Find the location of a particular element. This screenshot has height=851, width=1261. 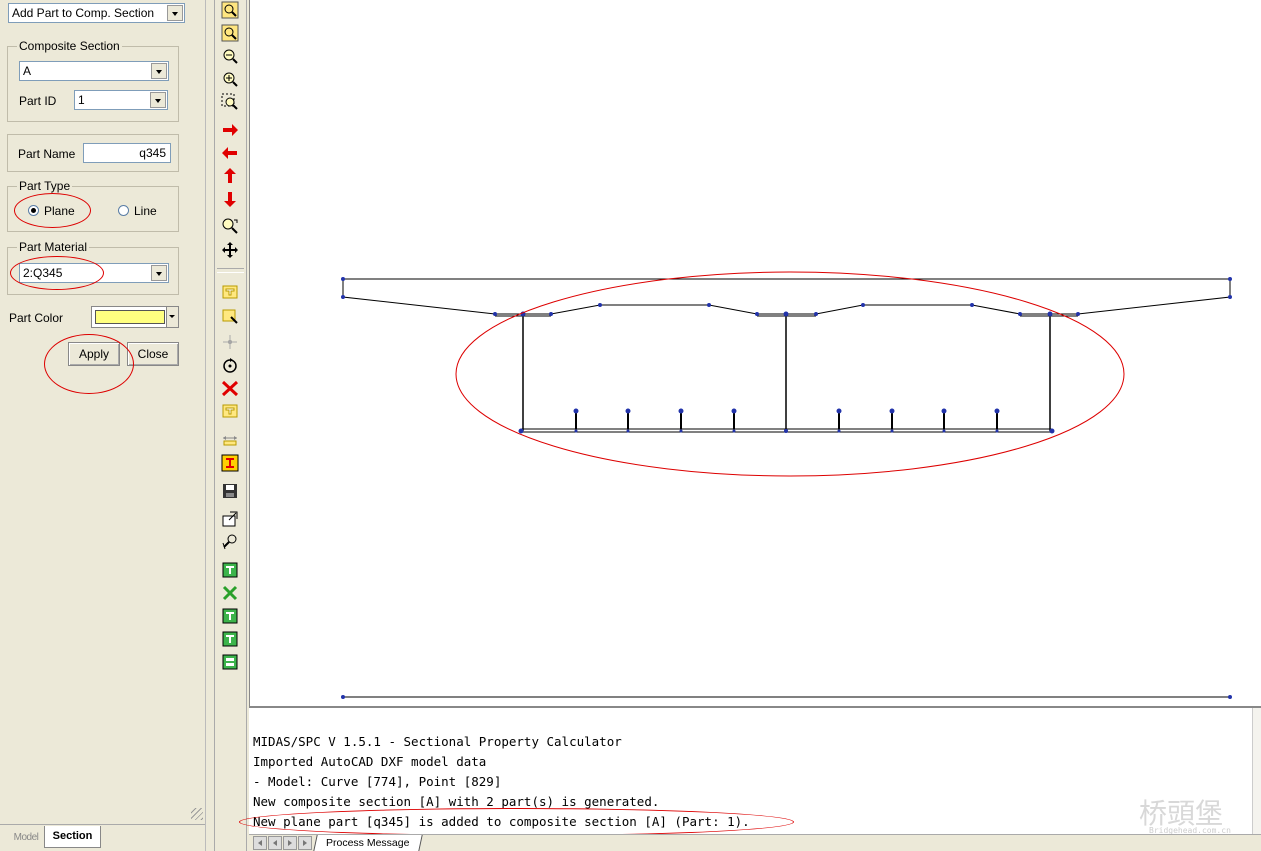

part-color-picker is located at coordinates (135, 317).